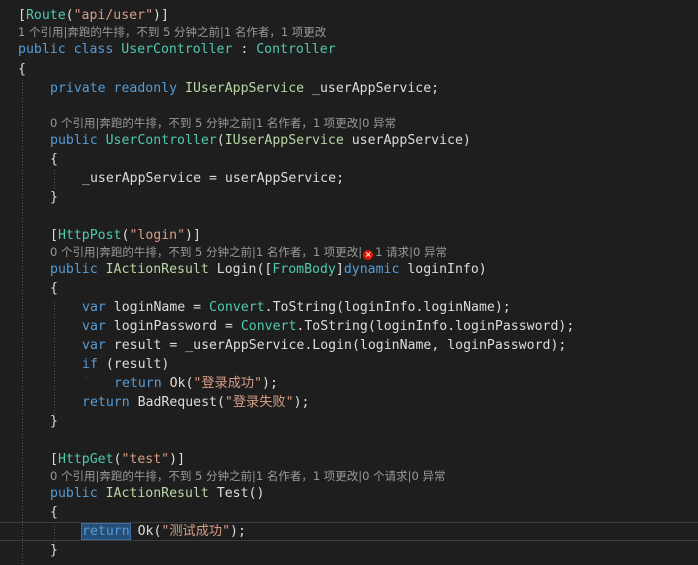 The image size is (698, 565). Describe the element at coordinates (236, 269) in the screenshot. I see `method-name: Login(` at that location.